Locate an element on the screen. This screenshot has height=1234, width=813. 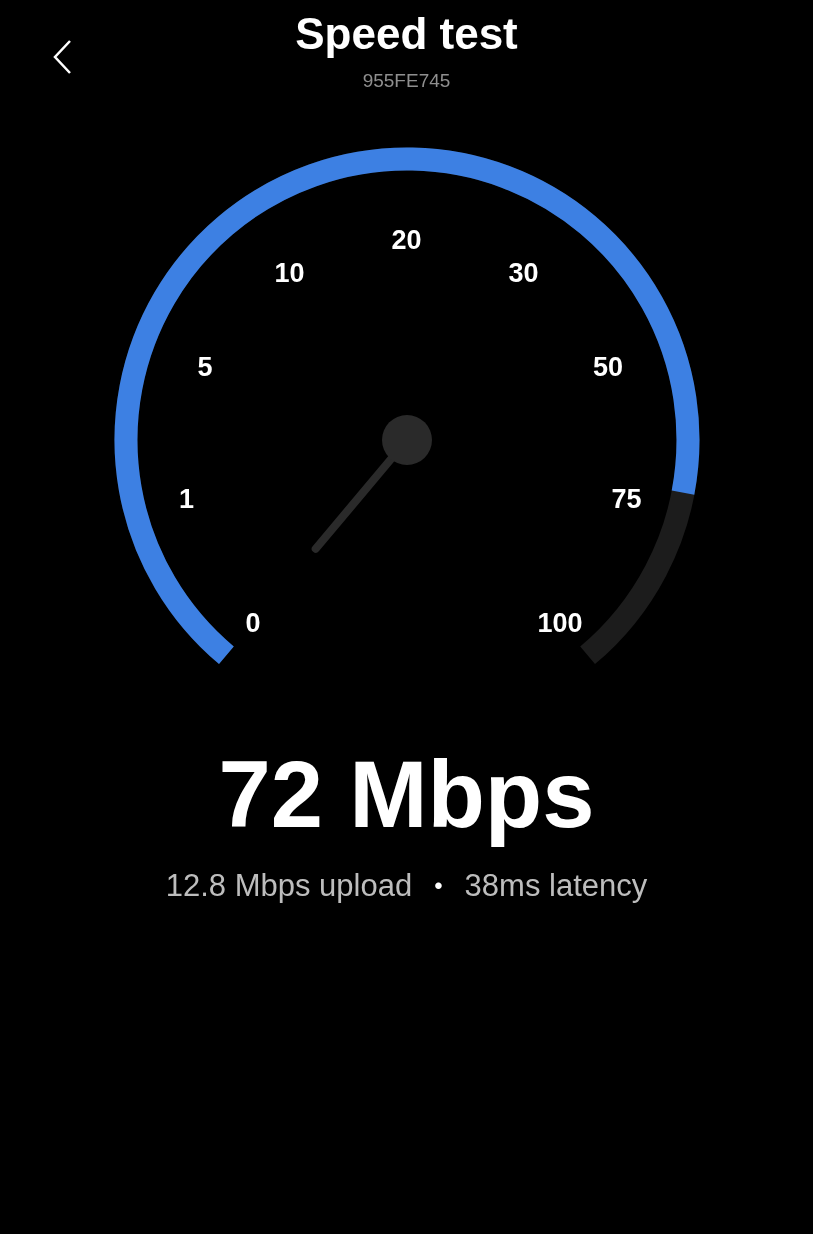
scale-label: 20 is located at coordinates (406, 240).